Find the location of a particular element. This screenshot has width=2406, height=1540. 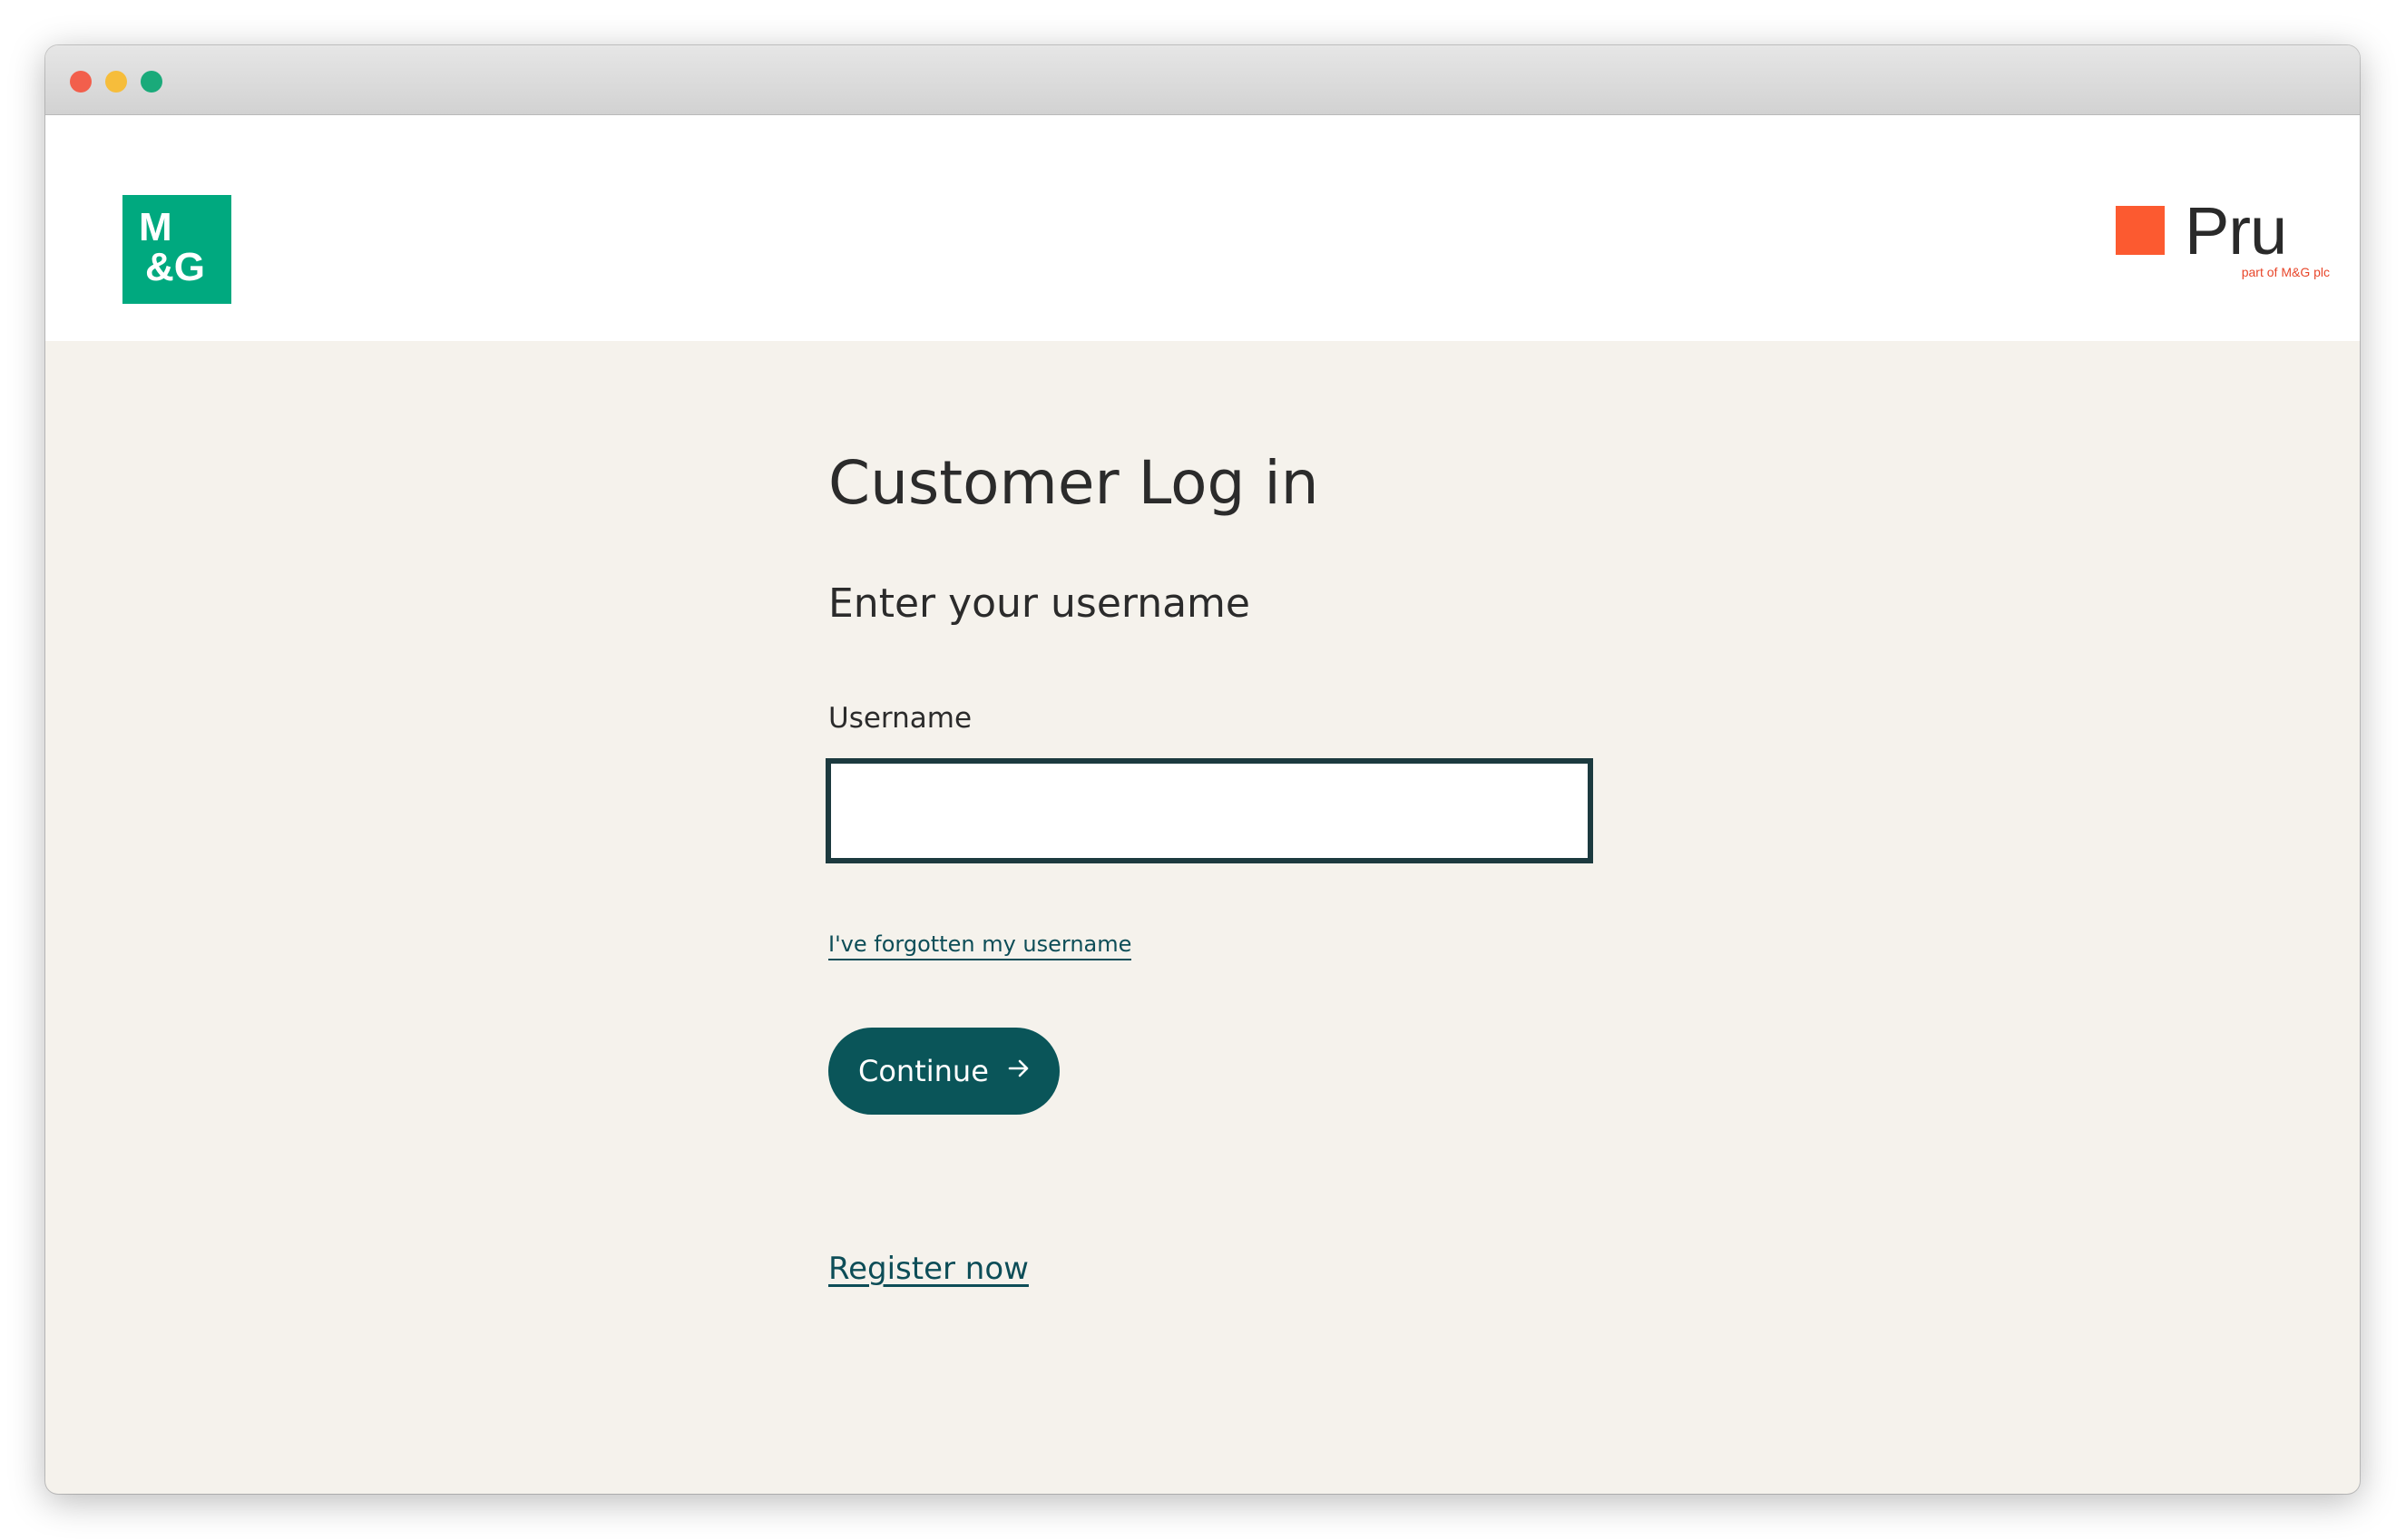

continue-button-label: Continue is located at coordinates (923, 1071).